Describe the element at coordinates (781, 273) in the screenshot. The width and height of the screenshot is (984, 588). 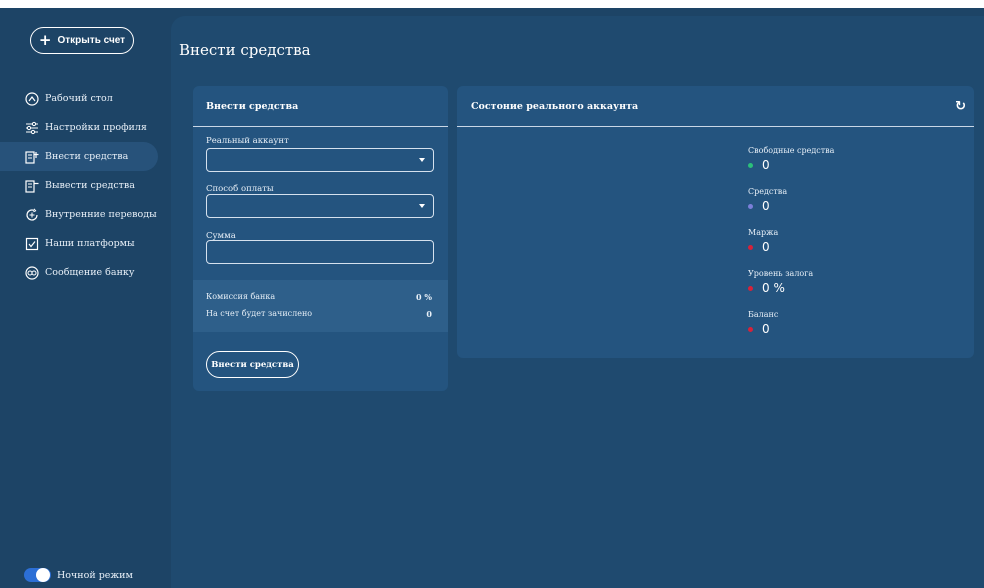
I see `stat-label: Уровень залога` at that location.